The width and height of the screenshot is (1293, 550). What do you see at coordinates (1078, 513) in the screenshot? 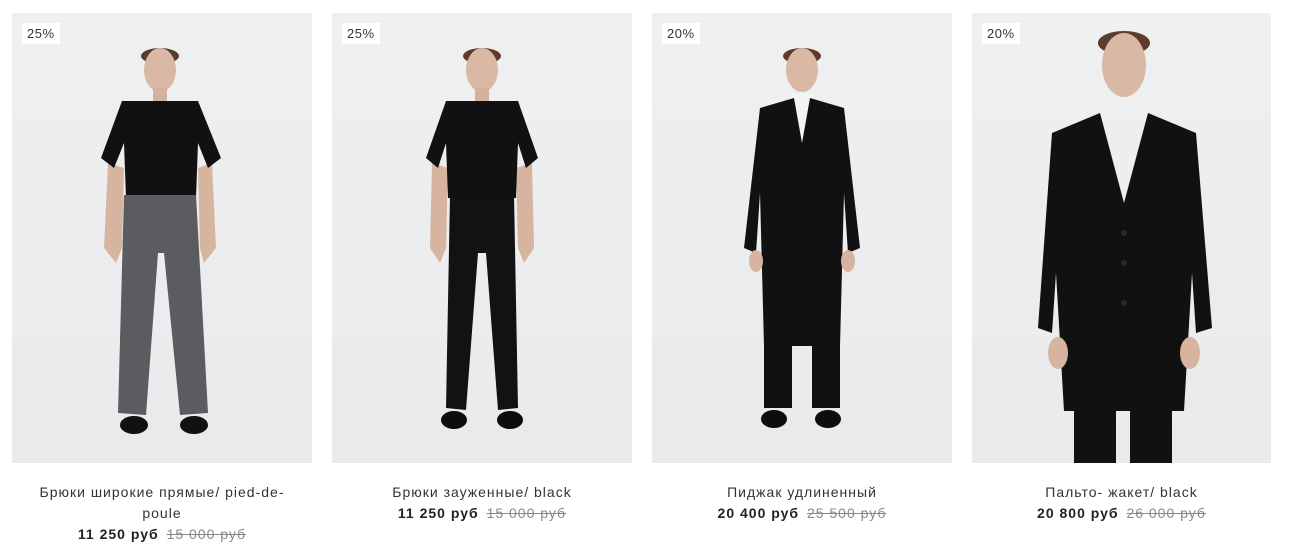
I see `current-price: 20 800 руб` at bounding box center [1078, 513].